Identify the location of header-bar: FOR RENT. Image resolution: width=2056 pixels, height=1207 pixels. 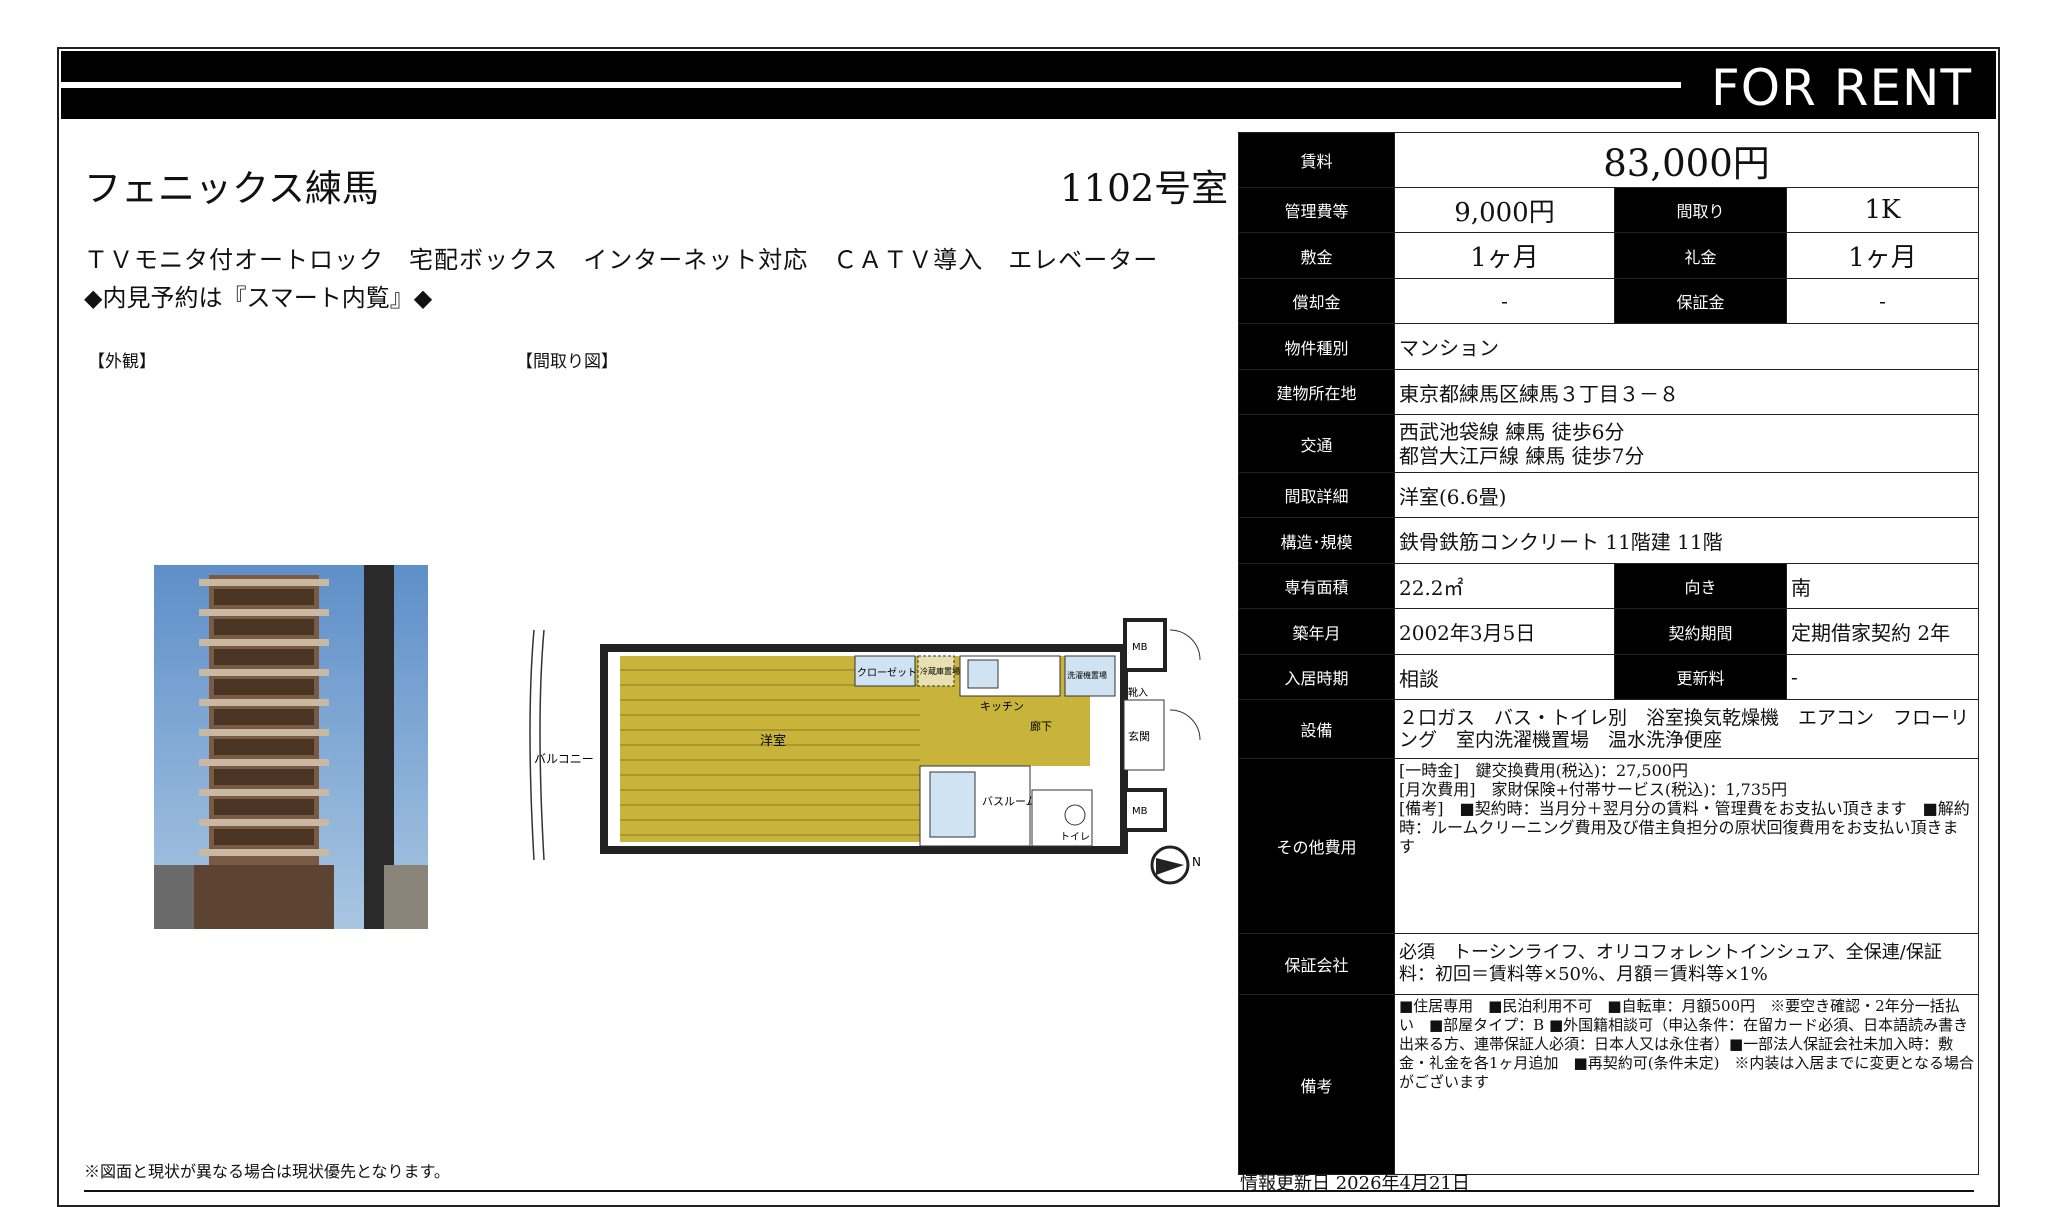
(1028, 85).